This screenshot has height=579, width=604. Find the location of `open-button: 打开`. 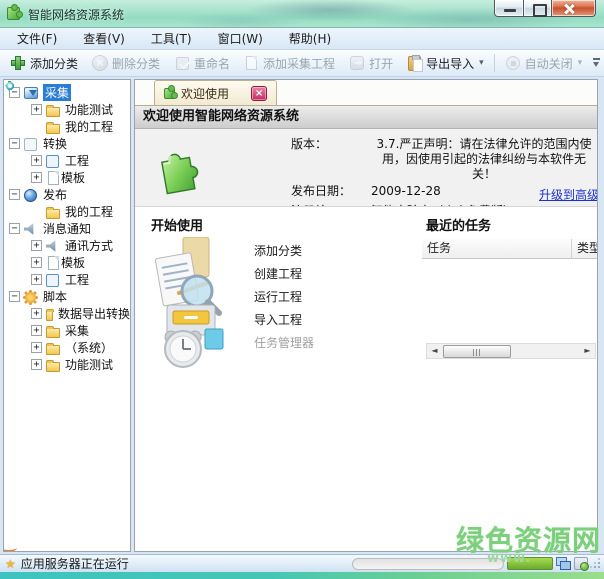

open-button: 打开 is located at coordinates (371, 63).